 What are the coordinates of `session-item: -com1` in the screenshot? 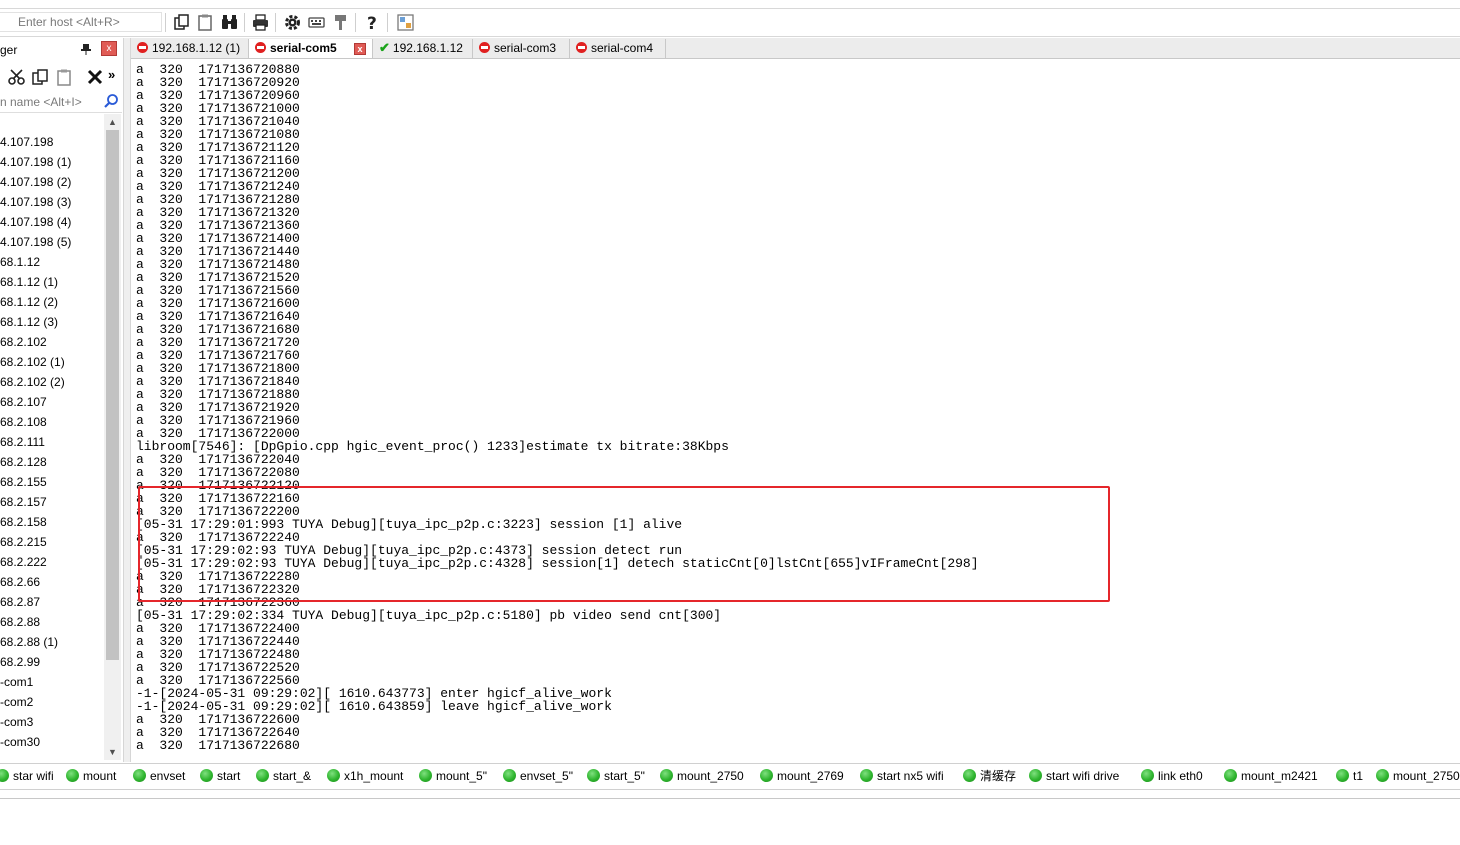 It's located at (16, 682).